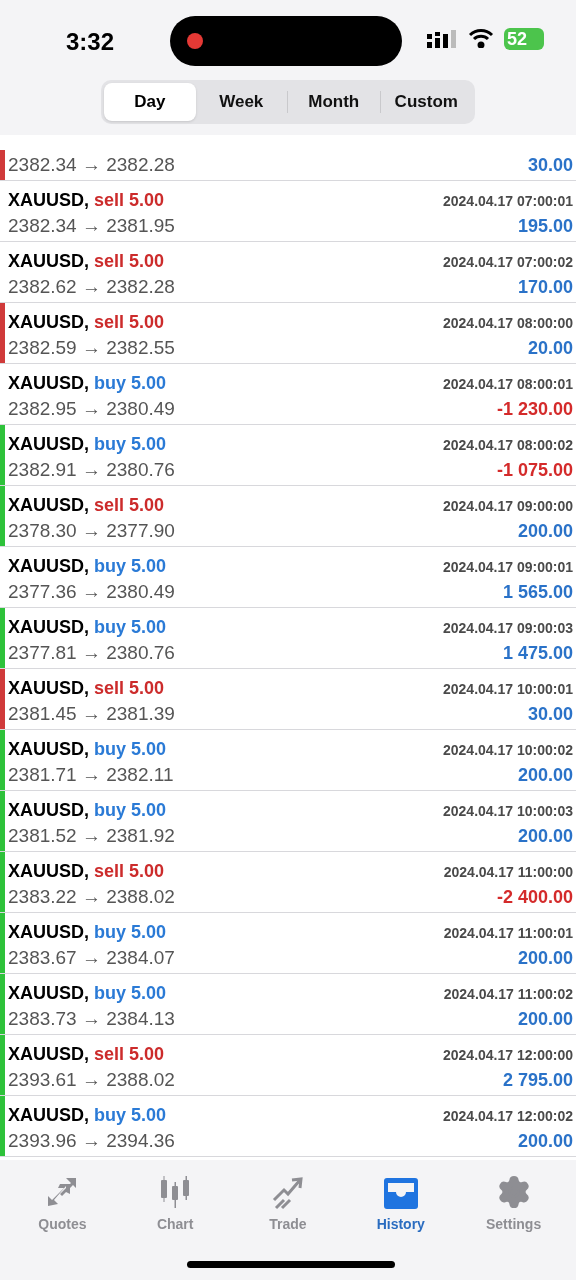  I want to click on price-range: 2381.52 → 2381.92, so click(91, 835).